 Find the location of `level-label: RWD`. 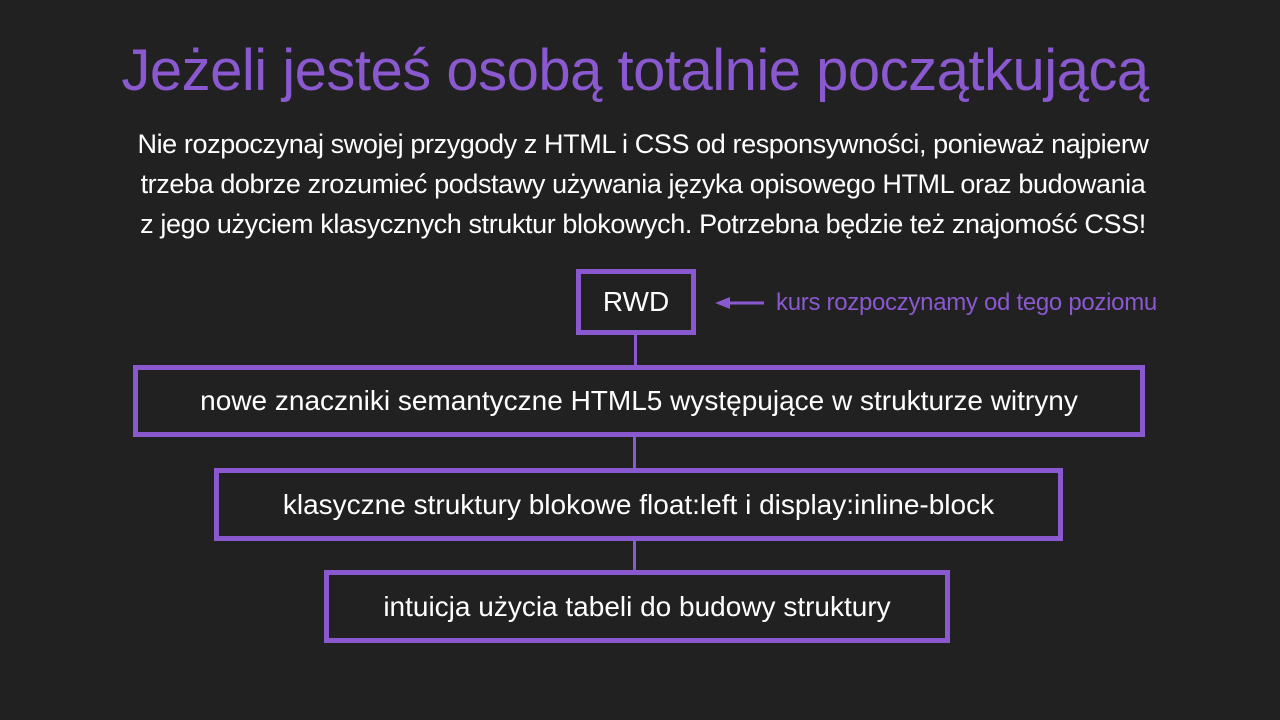

level-label: RWD is located at coordinates (636, 301).